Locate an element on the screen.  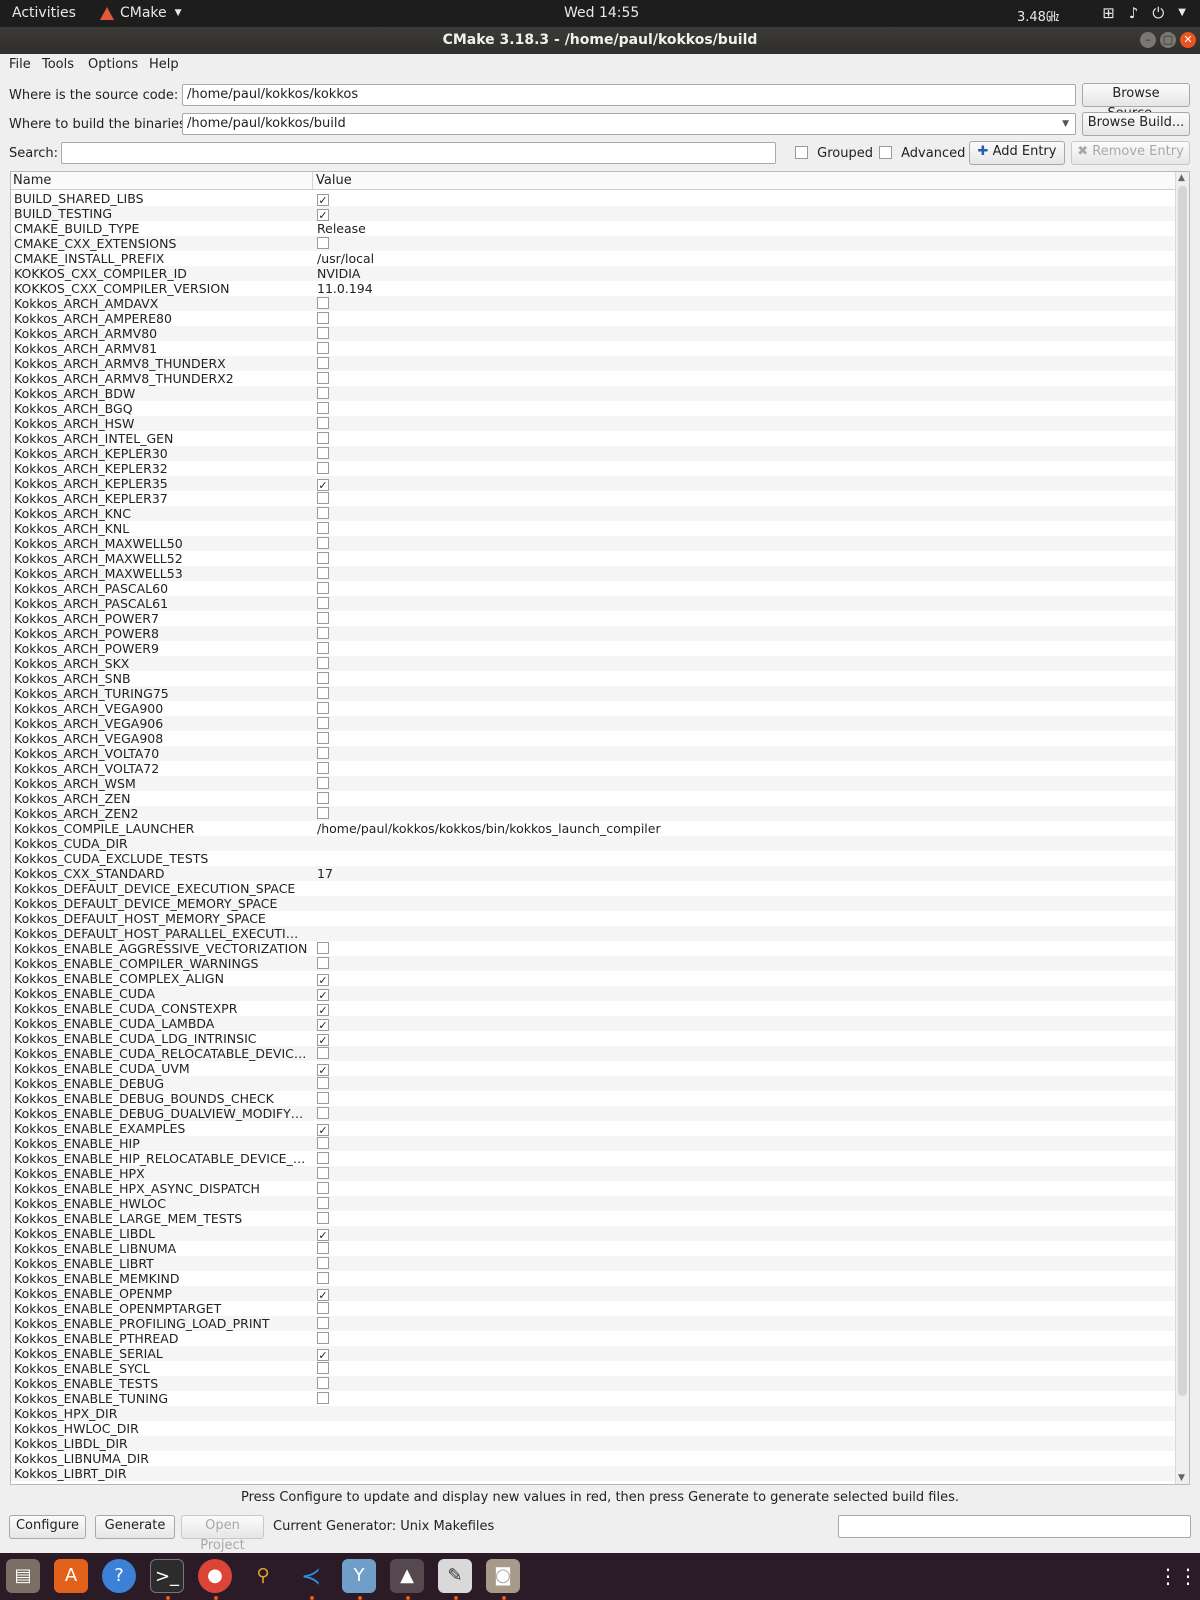
table-row: Kokkos_DEFAULT_DEVICE_MEMORY_SPACE is located at coordinates (593, 903).